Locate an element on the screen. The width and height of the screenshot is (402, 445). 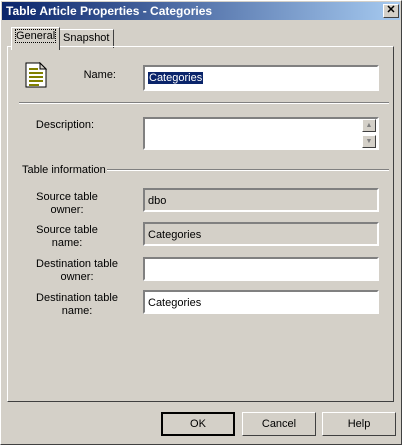
source-name-label: Source table name: is located at coordinates (67, 237).